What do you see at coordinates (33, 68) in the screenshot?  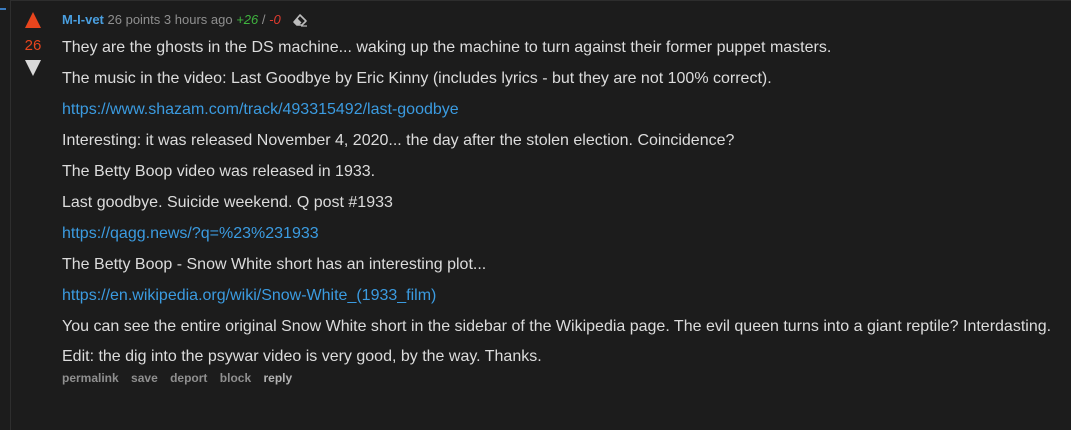 I see `downvote-arrow-icon` at bounding box center [33, 68].